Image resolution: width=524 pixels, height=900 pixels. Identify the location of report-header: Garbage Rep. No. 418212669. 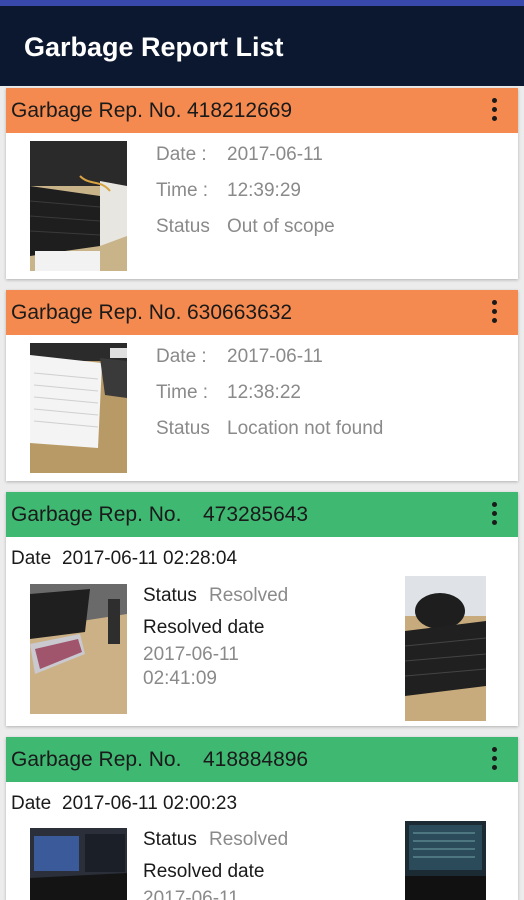
(262, 110).